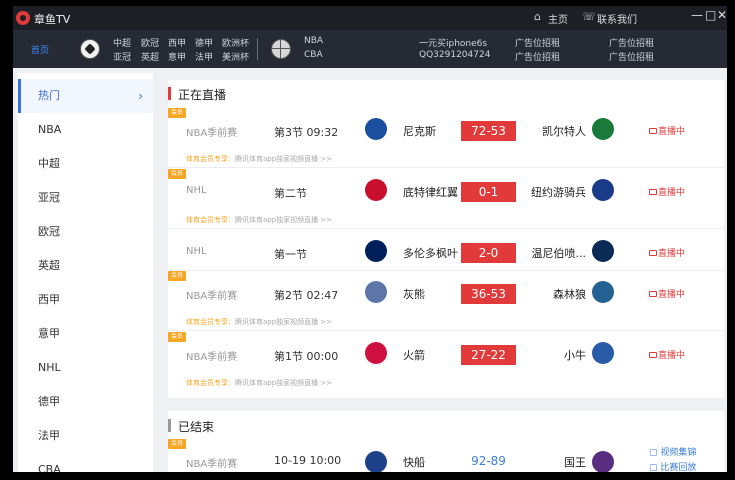 The image size is (735, 480). Describe the element at coordinates (140, 96) in the screenshot. I see `chevron-right-icon: ›` at that location.